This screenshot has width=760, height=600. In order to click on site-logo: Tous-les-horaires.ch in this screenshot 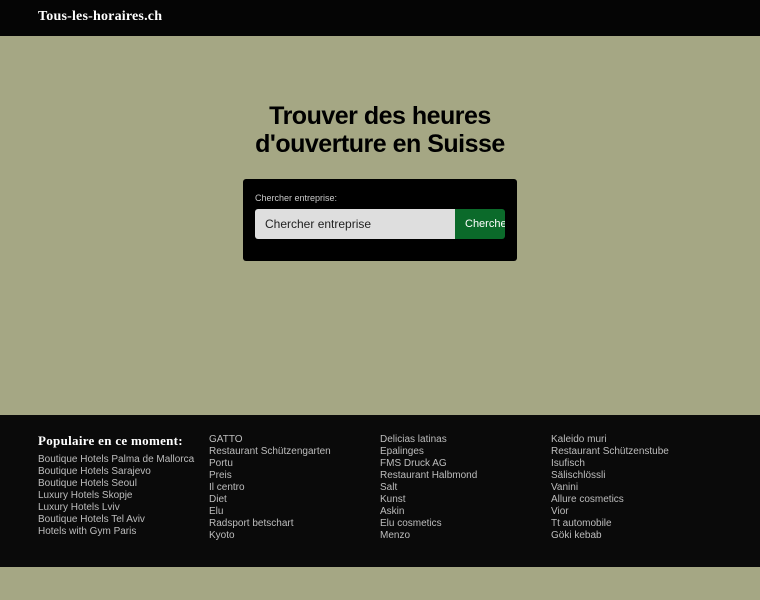, I will do `click(100, 17)`.